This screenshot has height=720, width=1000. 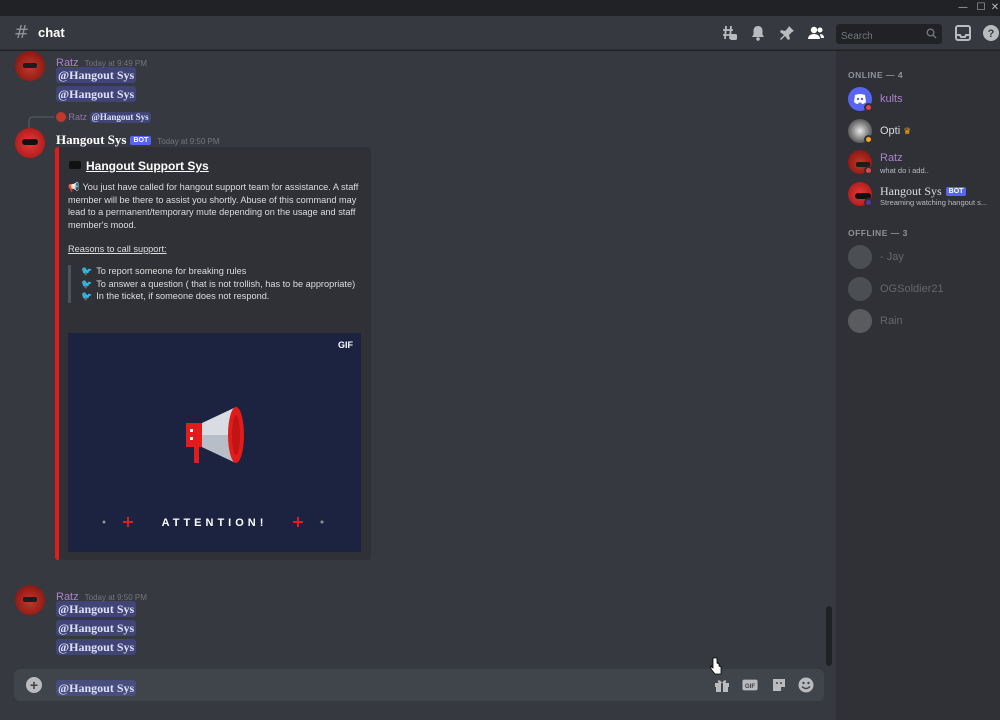 What do you see at coordinates (171, 271) in the screenshot?
I see `reason-text: To report someone for breaking rules` at bounding box center [171, 271].